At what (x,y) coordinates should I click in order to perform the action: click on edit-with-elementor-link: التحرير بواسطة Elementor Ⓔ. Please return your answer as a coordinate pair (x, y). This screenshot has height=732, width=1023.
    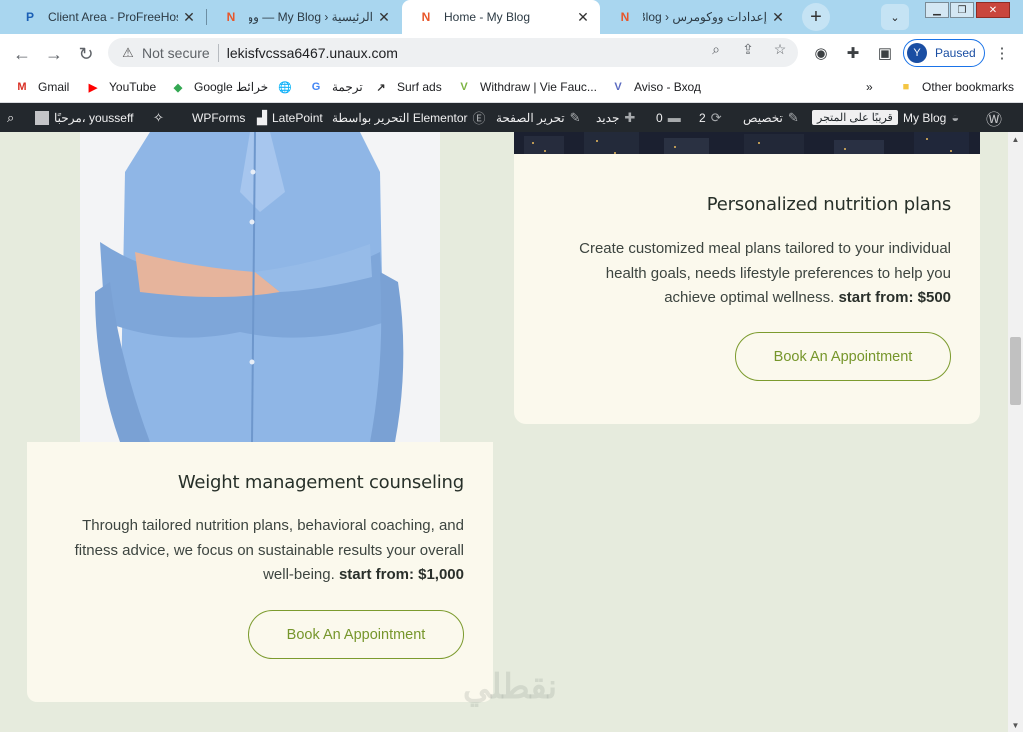
    Looking at the image, I should click on (411, 117).